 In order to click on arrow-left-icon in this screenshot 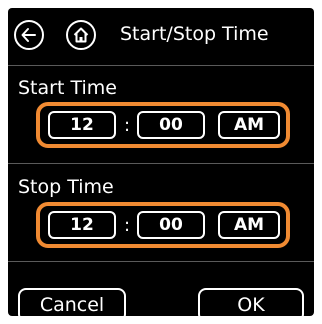, I will do `click(28, 35)`.